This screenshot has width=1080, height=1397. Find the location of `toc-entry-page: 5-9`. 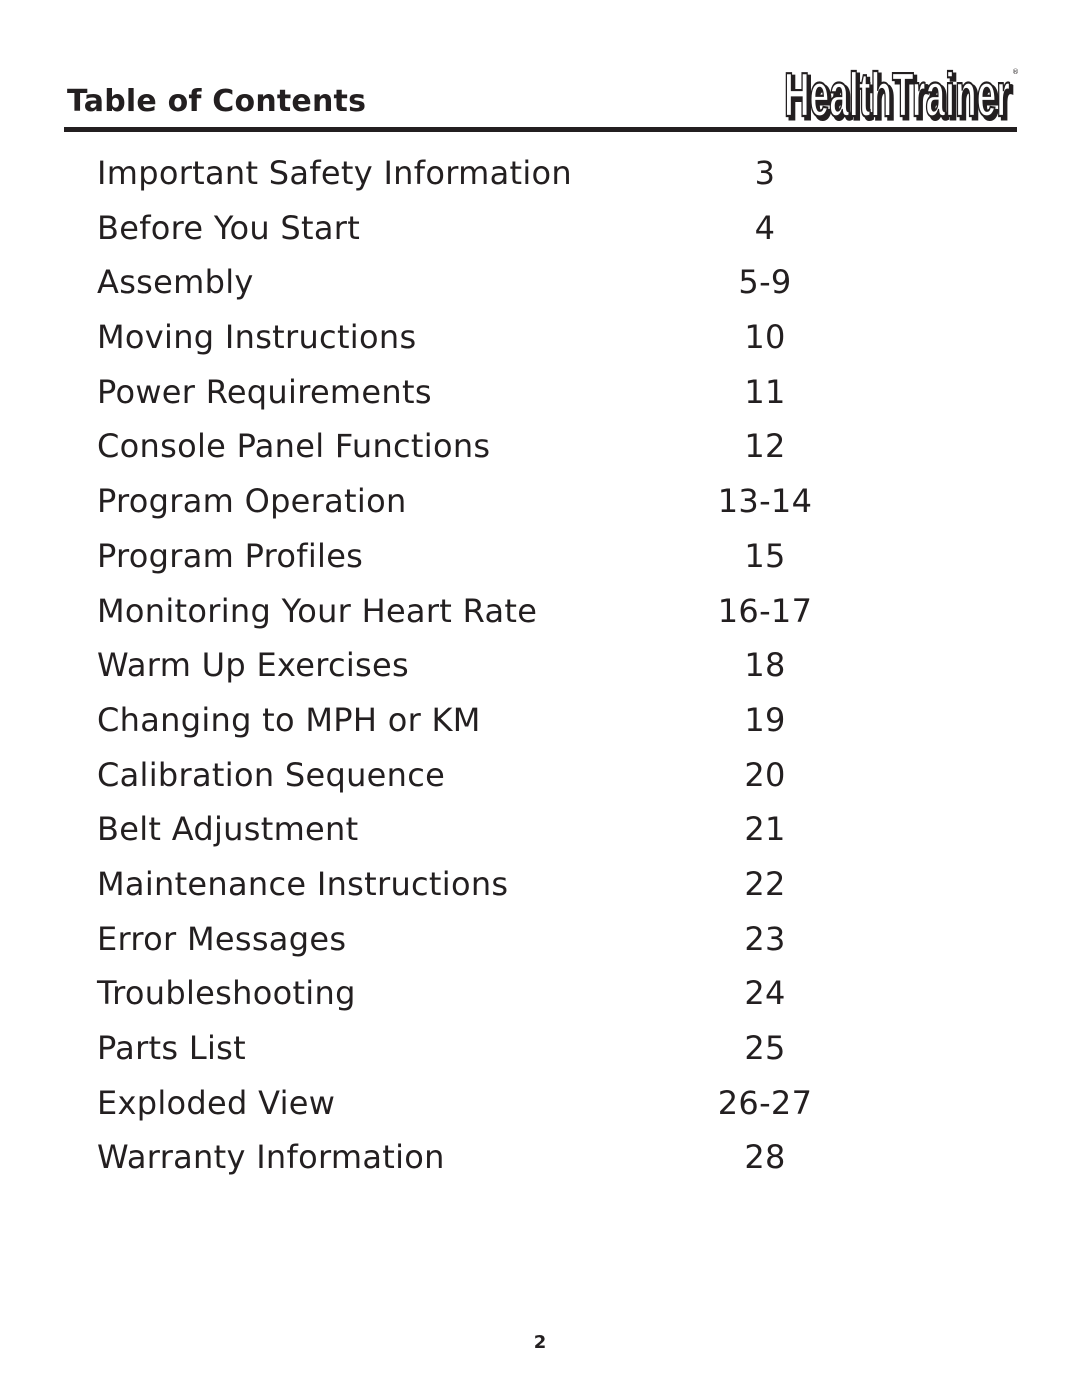

toc-entry-page: 5-9 is located at coordinates (765, 282).